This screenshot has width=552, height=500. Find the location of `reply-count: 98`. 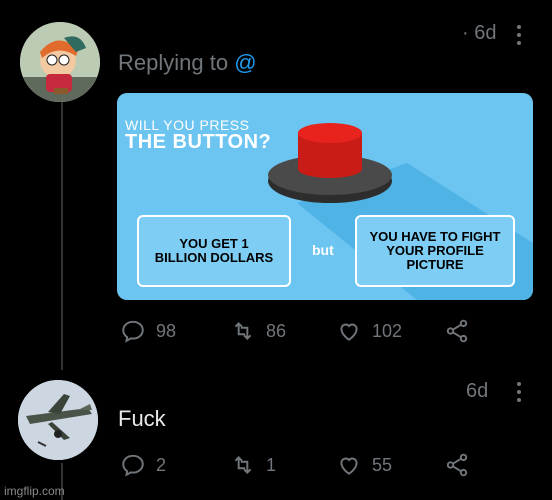

reply-count: 98 is located at coordinates (166, 330).